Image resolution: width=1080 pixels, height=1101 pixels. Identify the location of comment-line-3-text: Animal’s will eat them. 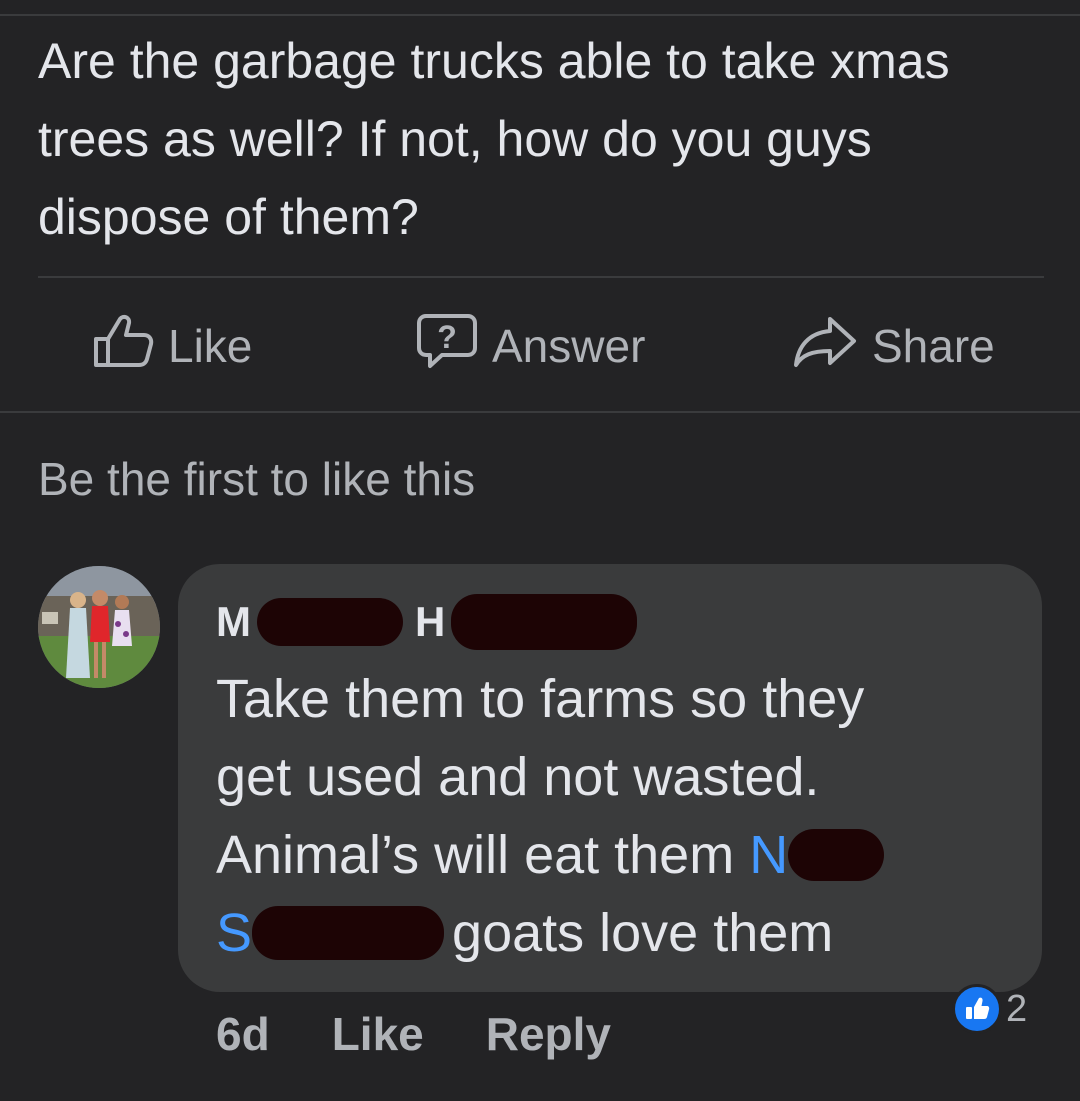
(483, 855).